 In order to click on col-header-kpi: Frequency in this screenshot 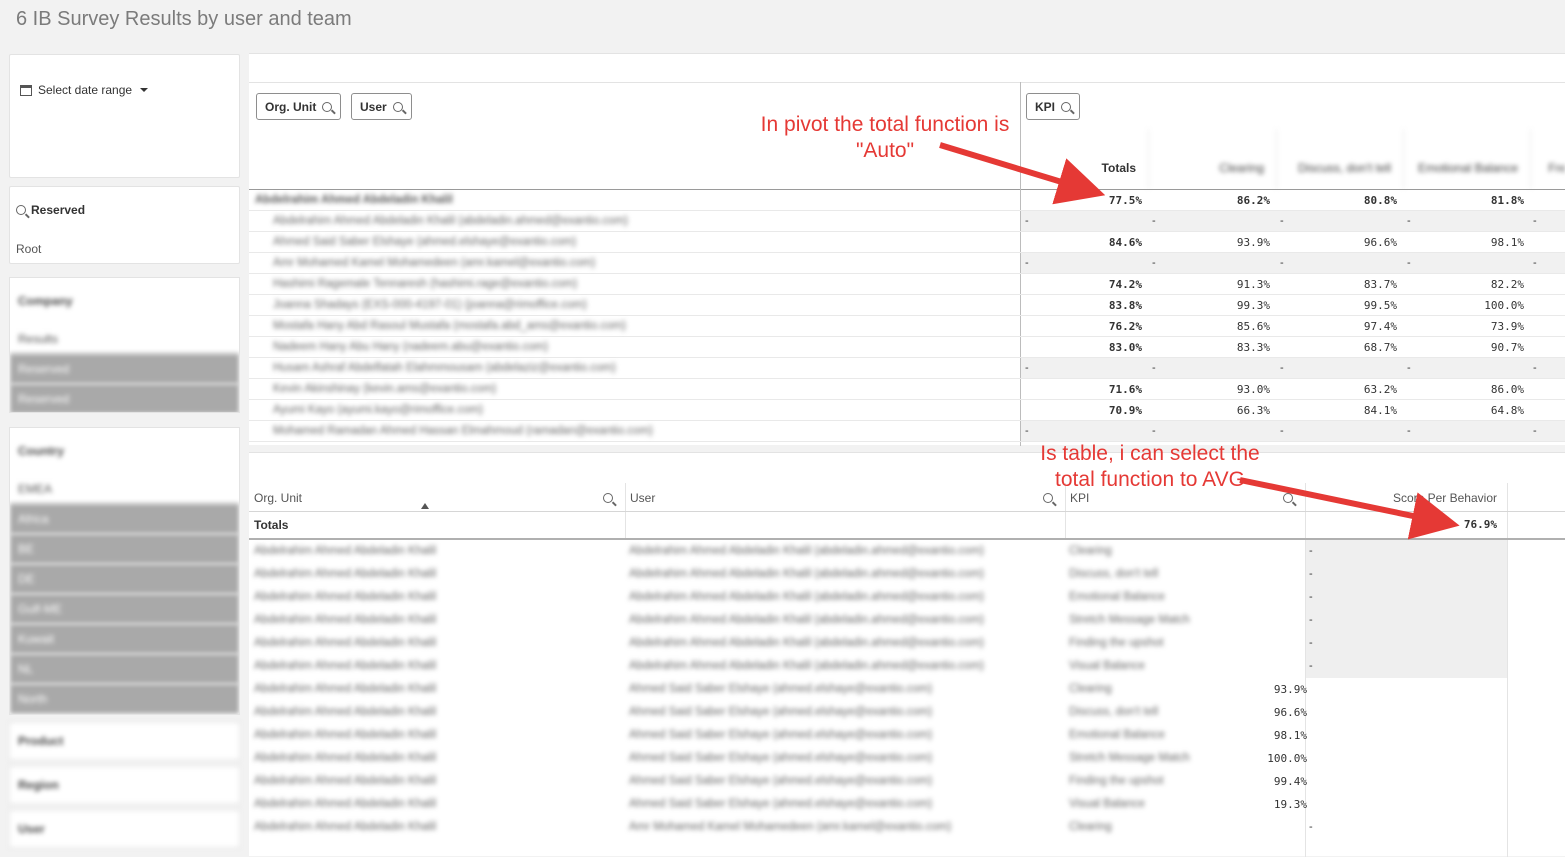, I will do `click(1547, 159)`.